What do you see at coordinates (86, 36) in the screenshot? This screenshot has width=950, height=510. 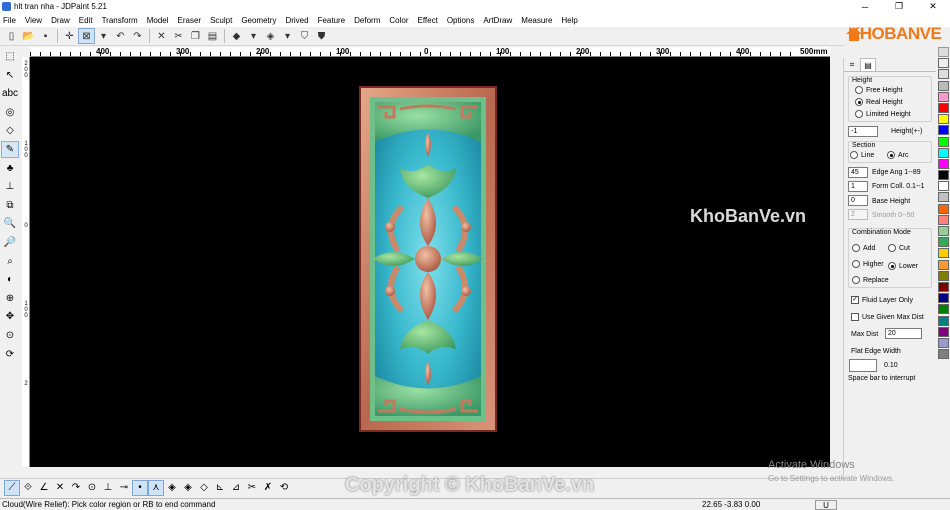 I see `select-box-icon: ⊠` at bounding box center [86, 36].